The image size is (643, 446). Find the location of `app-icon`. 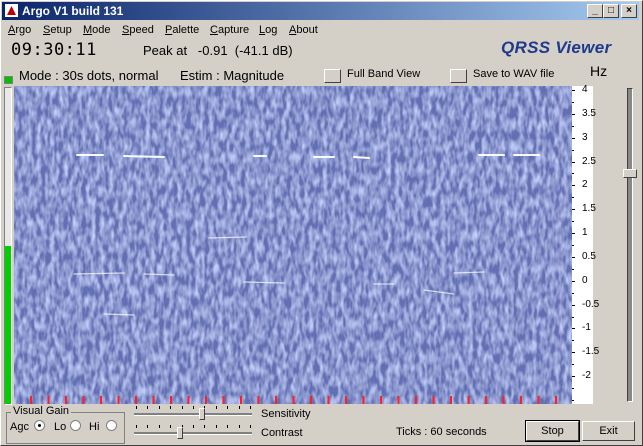

app-icon is located at coordinates (11, 10).